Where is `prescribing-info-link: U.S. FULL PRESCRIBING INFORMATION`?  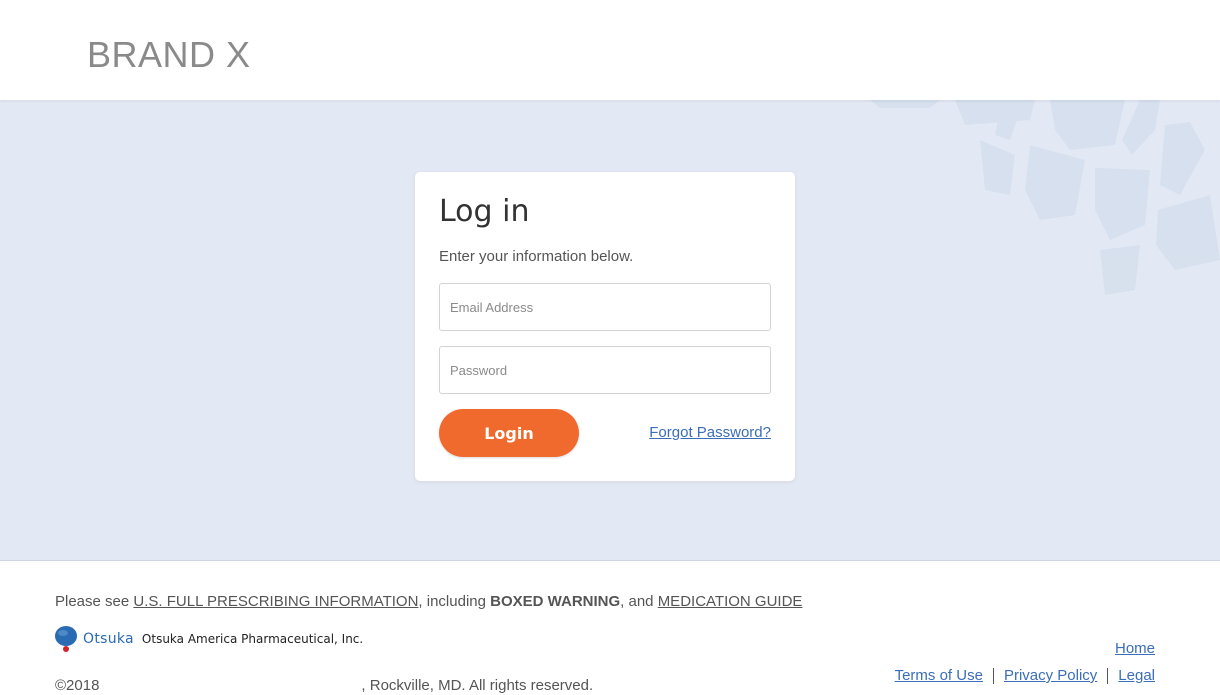
prescribing-info-link: U.S. FULL PRESCRIBING INFORMATION is located at coordinates (275, 601).